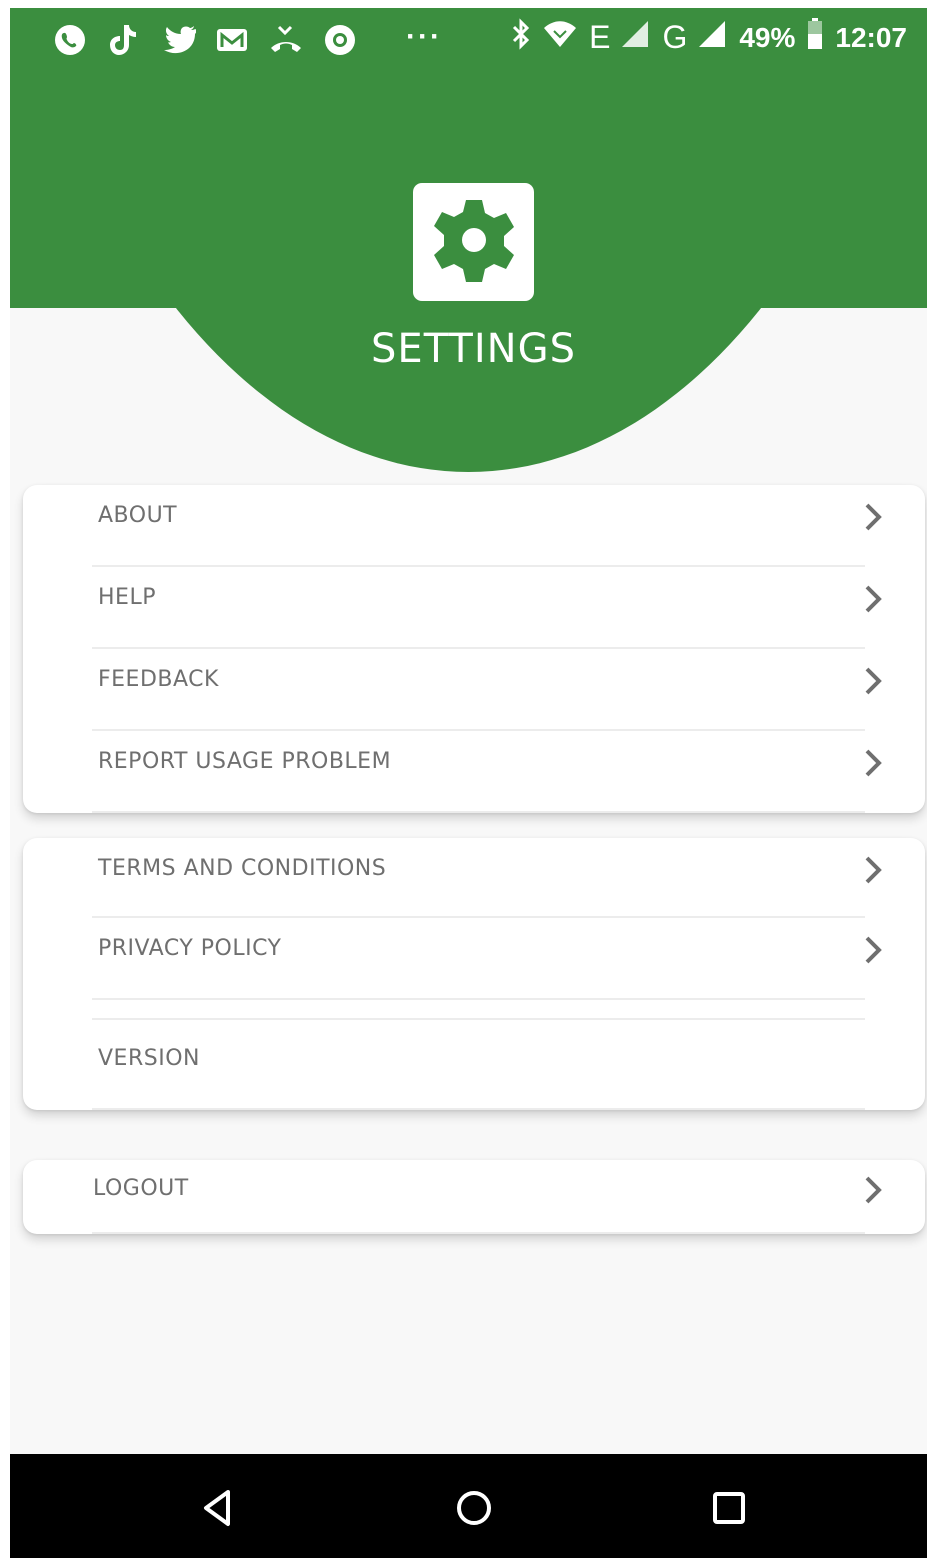 This screenshot has width=927, height=1558. What do you see at coordinates (474, 690) in the screenshot?
I see `feedback-row: FEEDBACK` at bounding box center [474, 690].